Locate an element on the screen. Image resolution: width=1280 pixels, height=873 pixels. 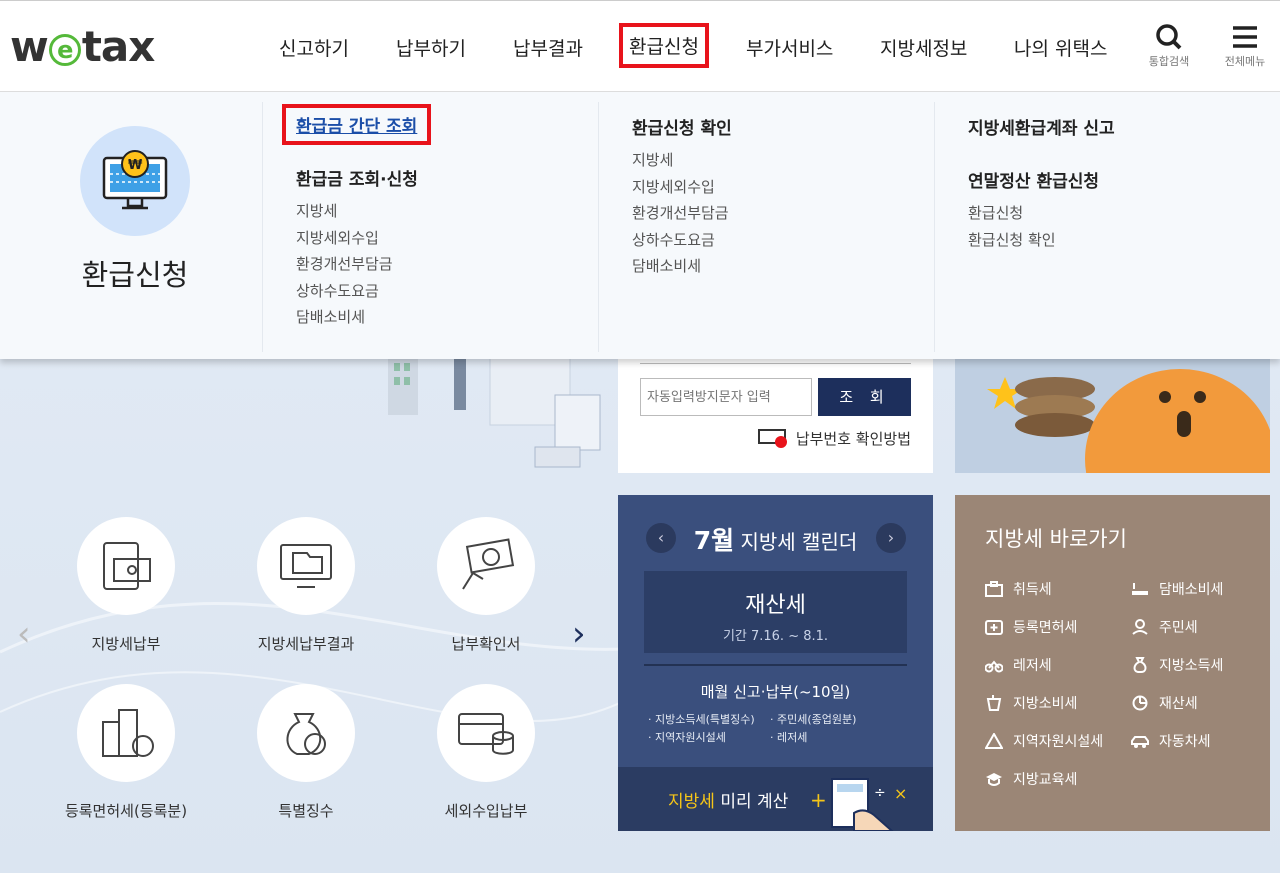
nav-refund: 환급신청 is located at coordinates (664, 45).